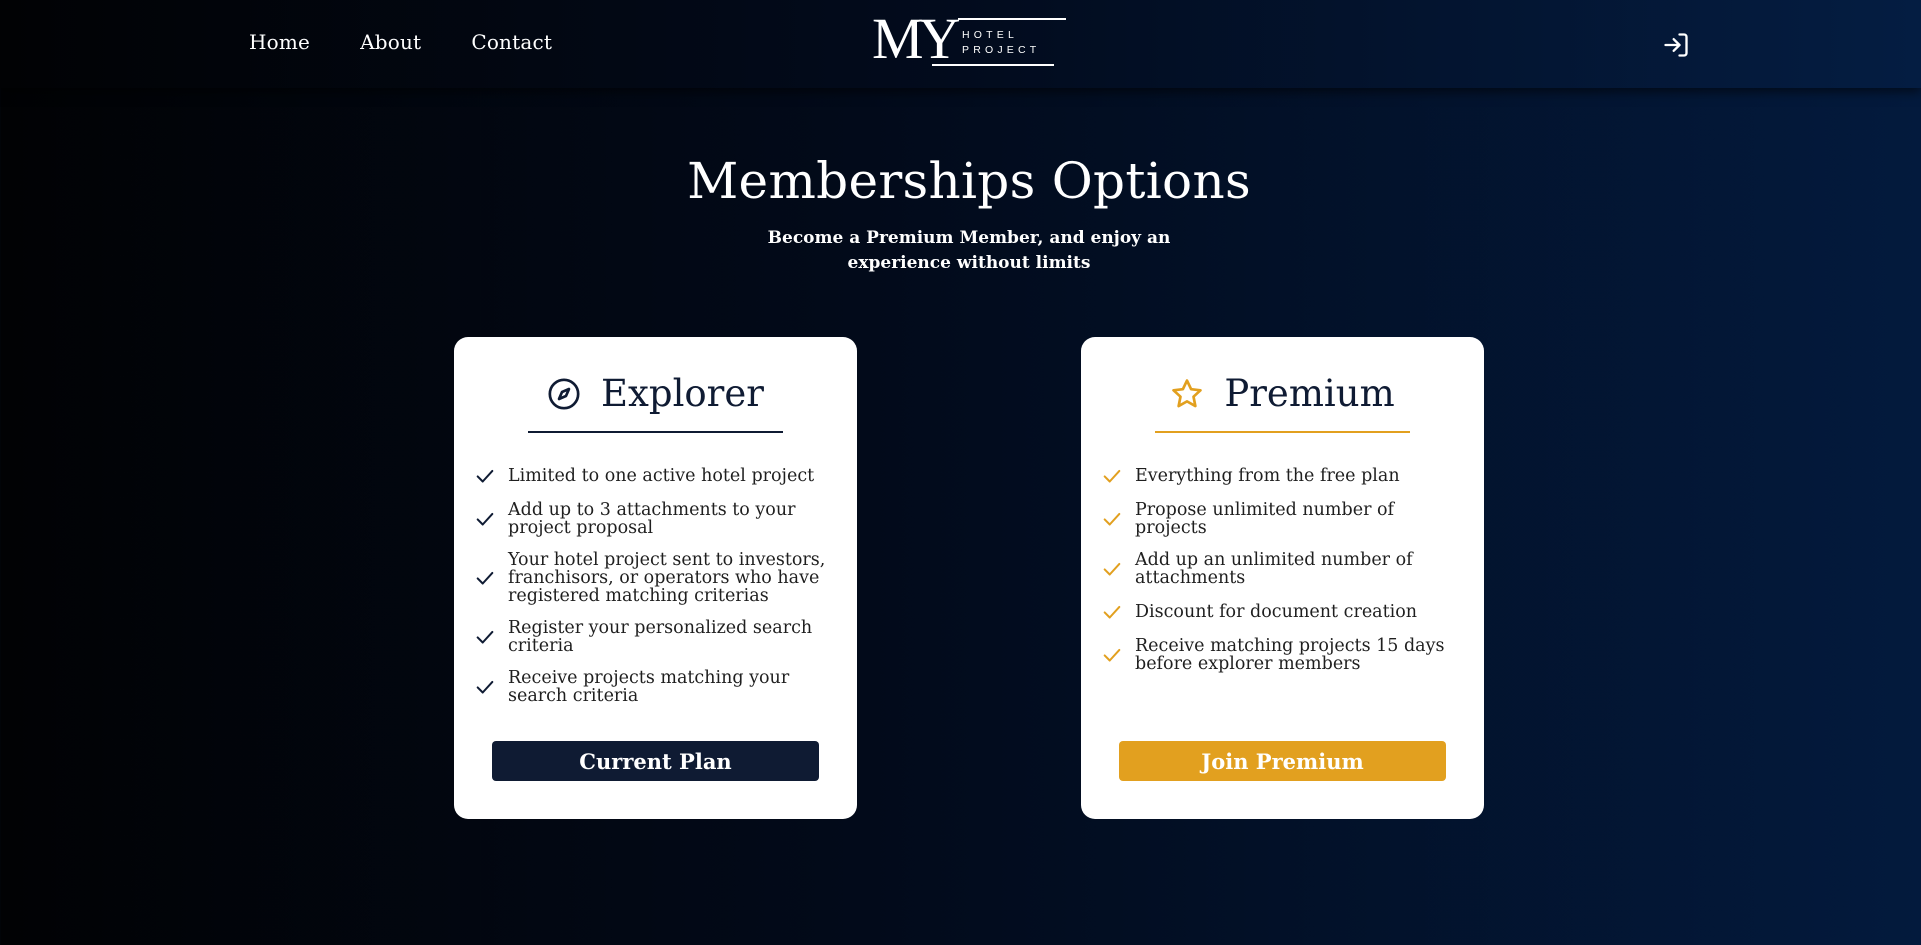 This screenshot has height=945, width=1921. I want to click on nav-about-link: About, so click(390, 42).